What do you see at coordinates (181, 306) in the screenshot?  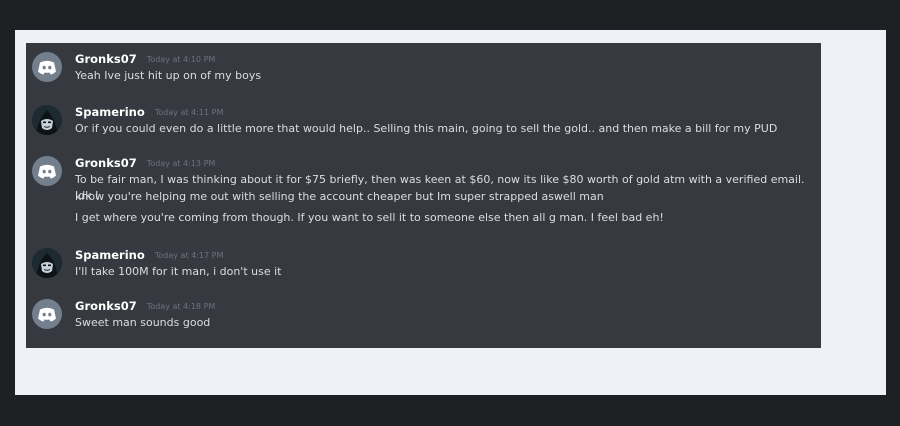 I see `timestamp: Today at 4:18 PM` at bounding box center [181, 306].